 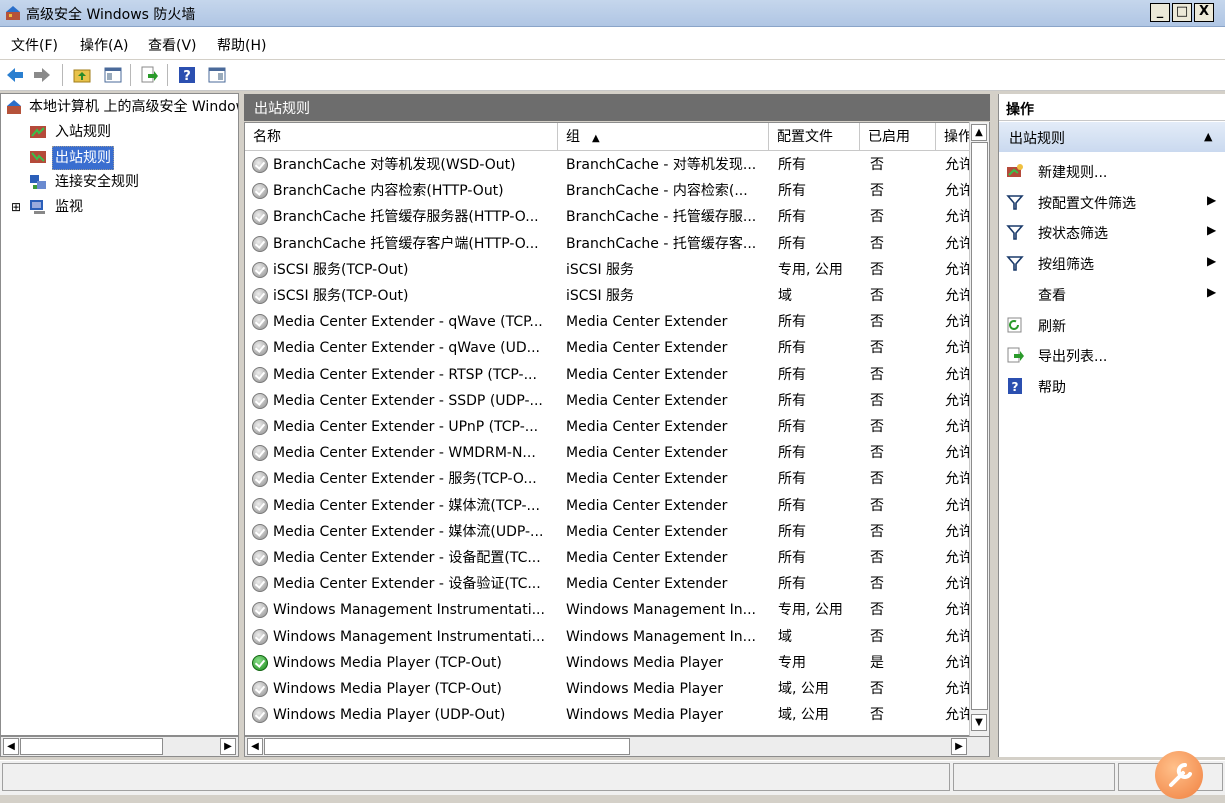 What do you see at coordinates (15, 75) in the screenshot?
I see `back-arrow-icon` at bounding box center [15, 75].